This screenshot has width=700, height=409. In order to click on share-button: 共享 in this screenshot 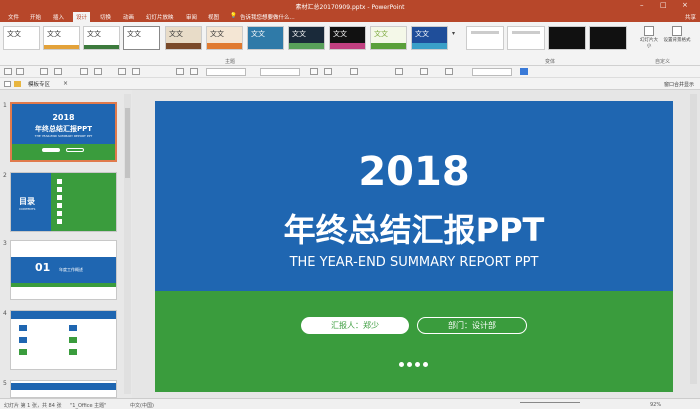, I will do `click(690, 17)`.